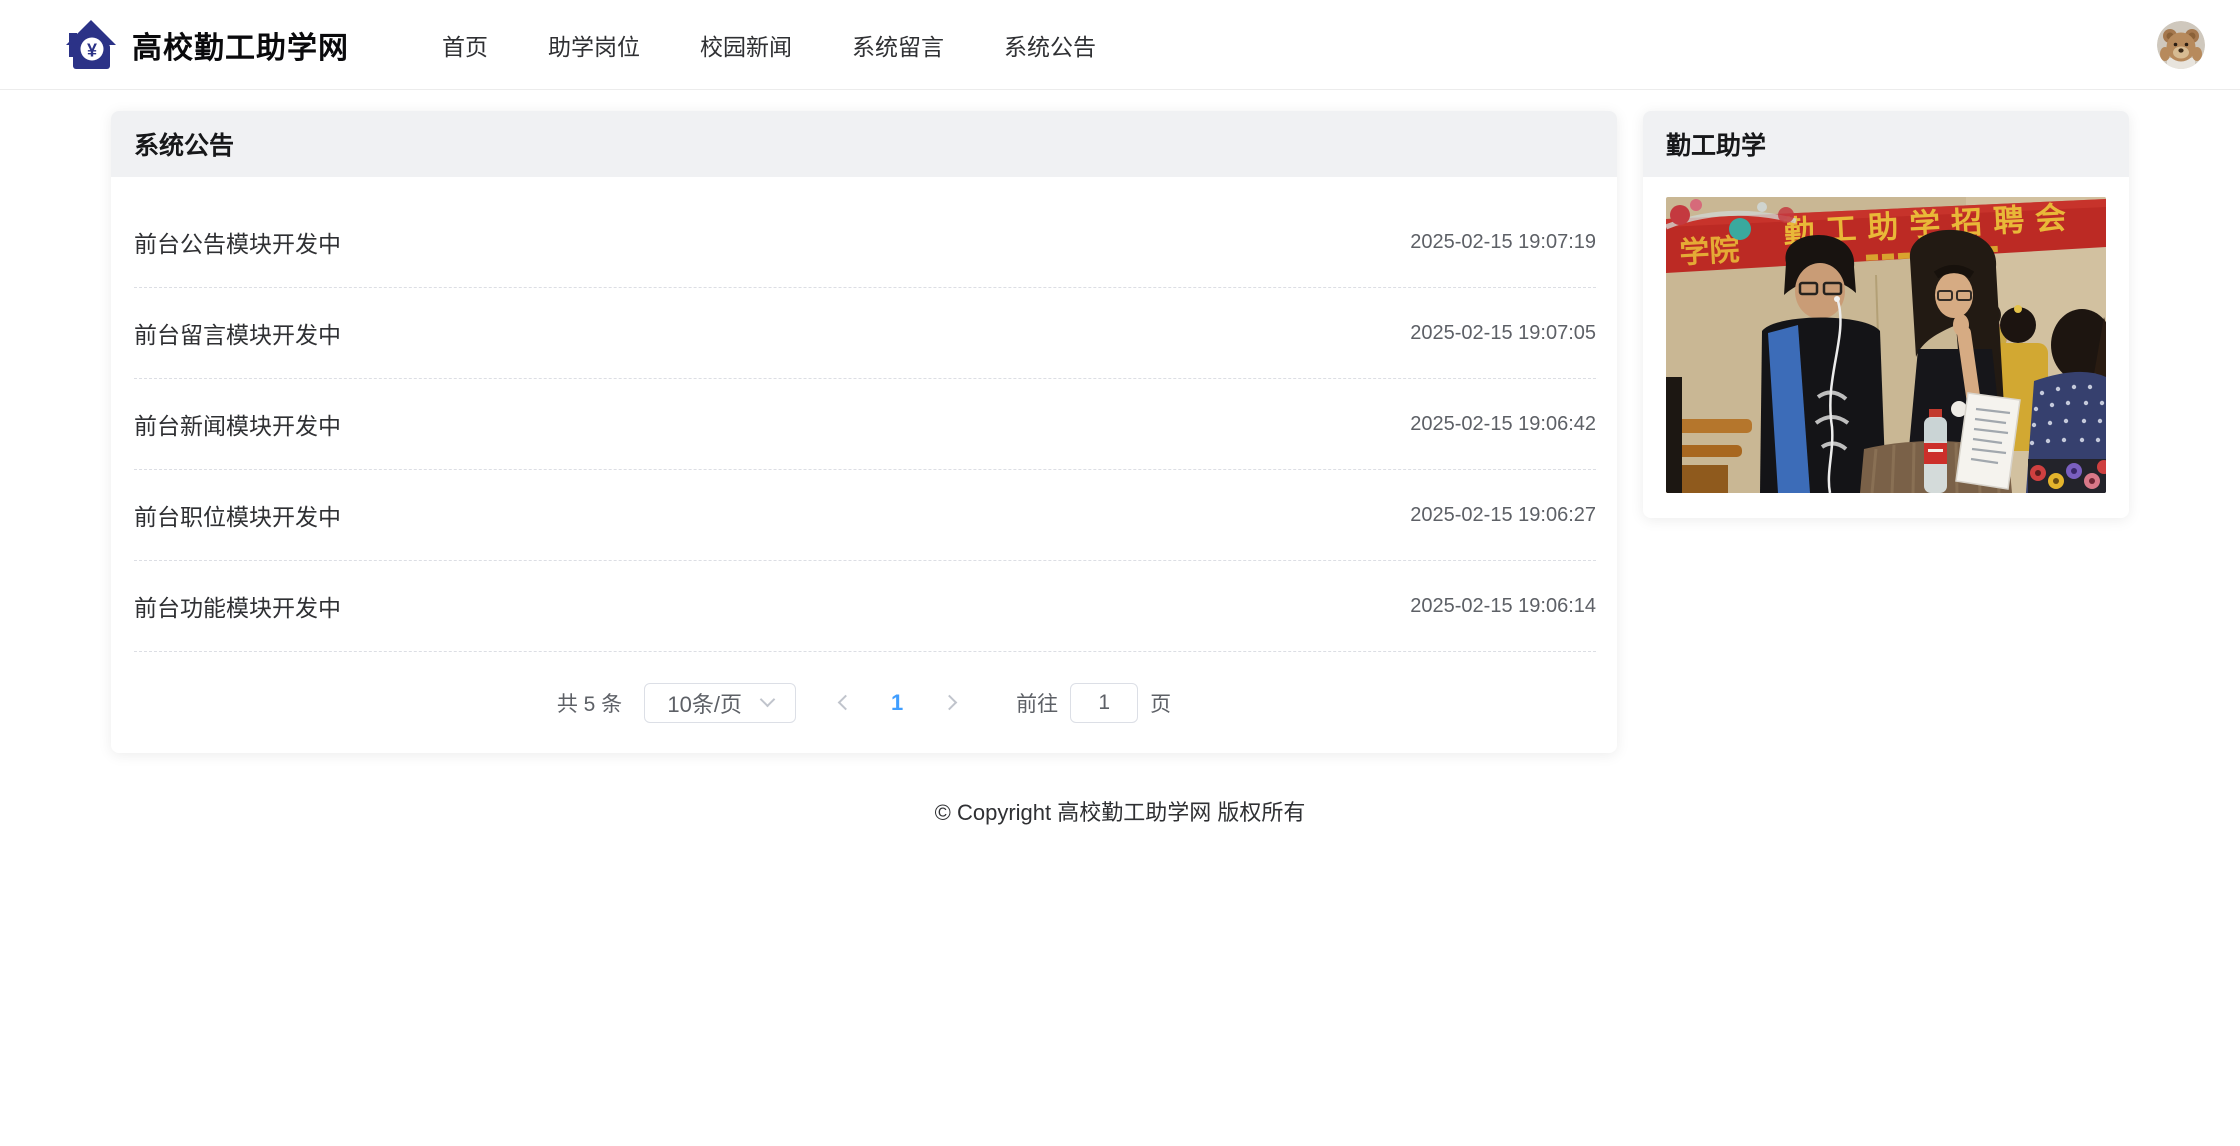 The height and width of the screenshot is (1146, 2240). Describe the element at coordinates (465, 45) in the screenshot. I see `nav-item-home: 首页` at that location.